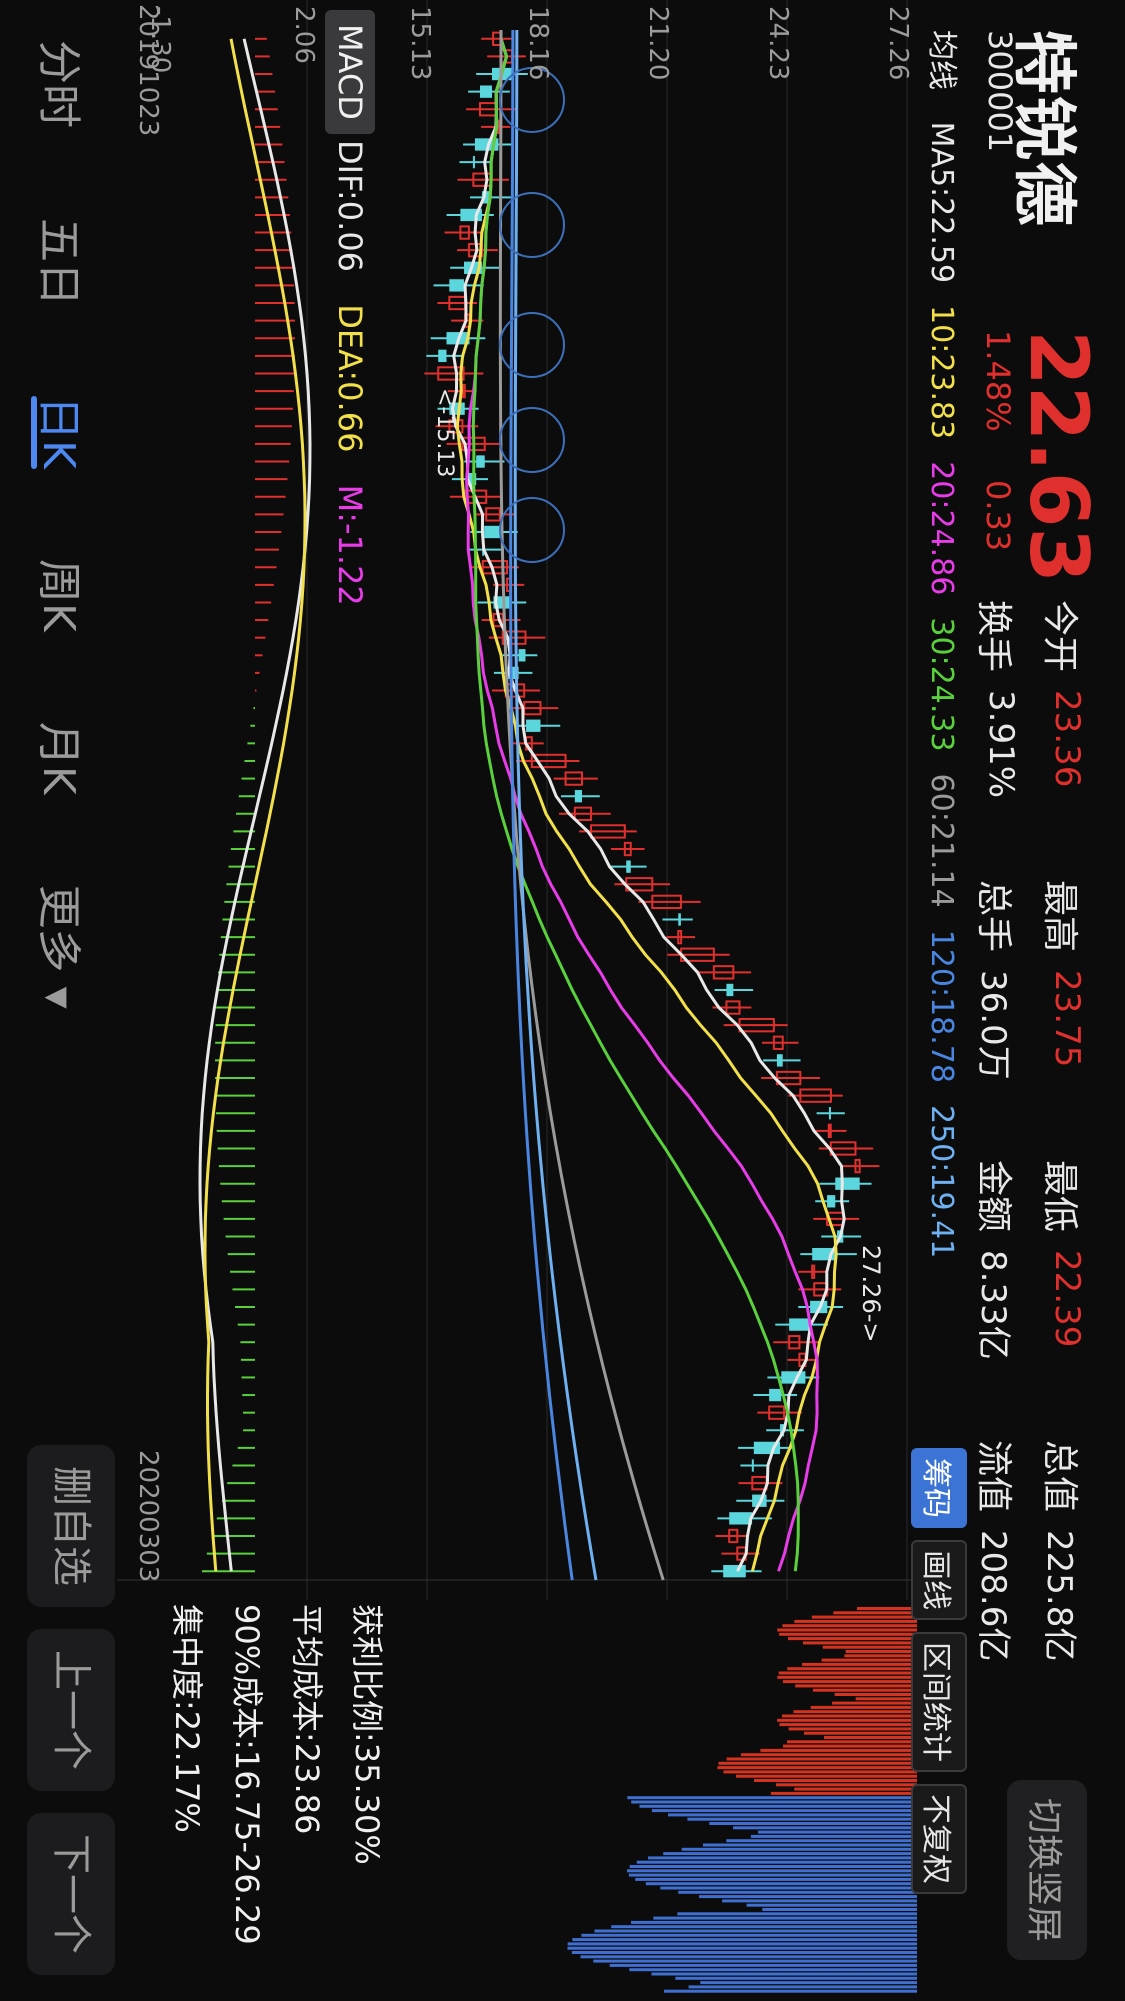 Image resolution: width=1125 pixels, height=2001 pixels. What do you see at coordinates (1067, 739) in the screenshot?
I see `stat-value: 23.36` at bounding box center [1067, 739].